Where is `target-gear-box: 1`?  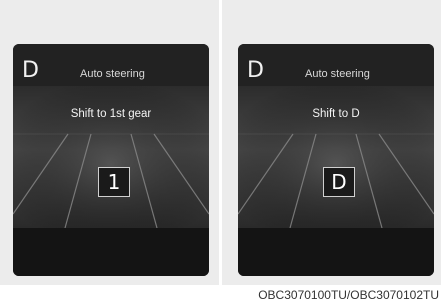
target-gear-box: 1 is located at coordinates (114, 182).